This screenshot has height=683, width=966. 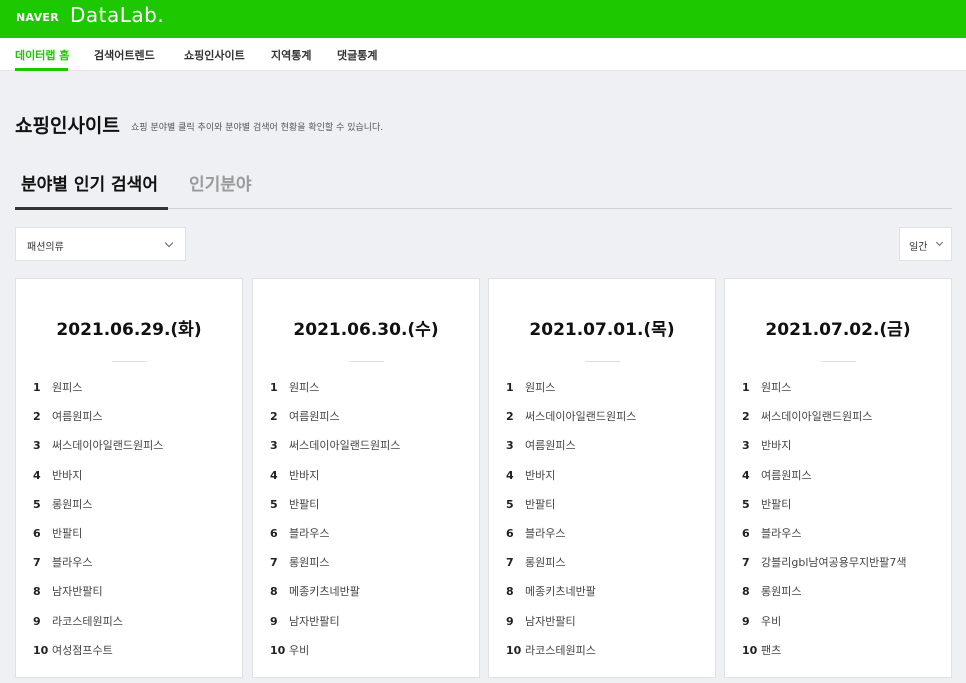 What do you see at coordinates (602, 330) in the screenshot?
I see `card-date: 2021.07.01.(목)` at bounding box center [602, 330].